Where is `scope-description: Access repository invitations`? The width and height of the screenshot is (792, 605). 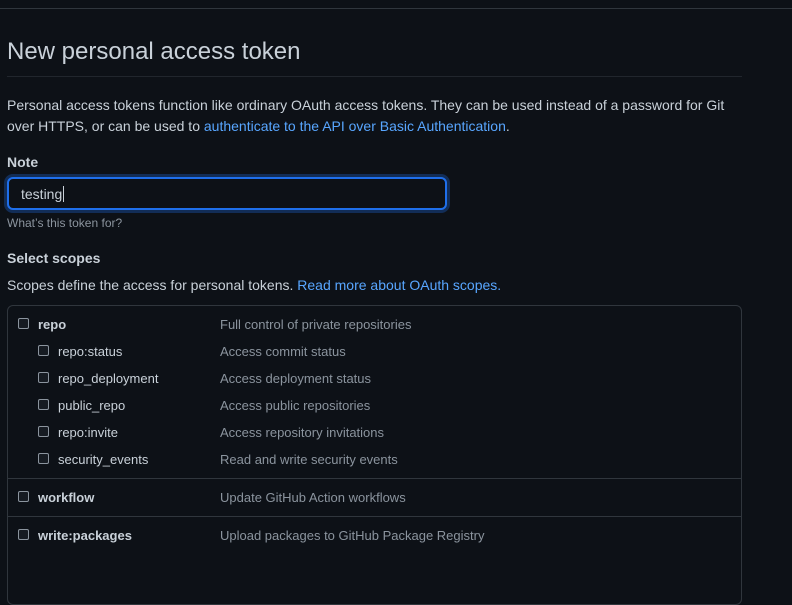 scope-description: Access repository invitations is located at coordinates (302, 432).